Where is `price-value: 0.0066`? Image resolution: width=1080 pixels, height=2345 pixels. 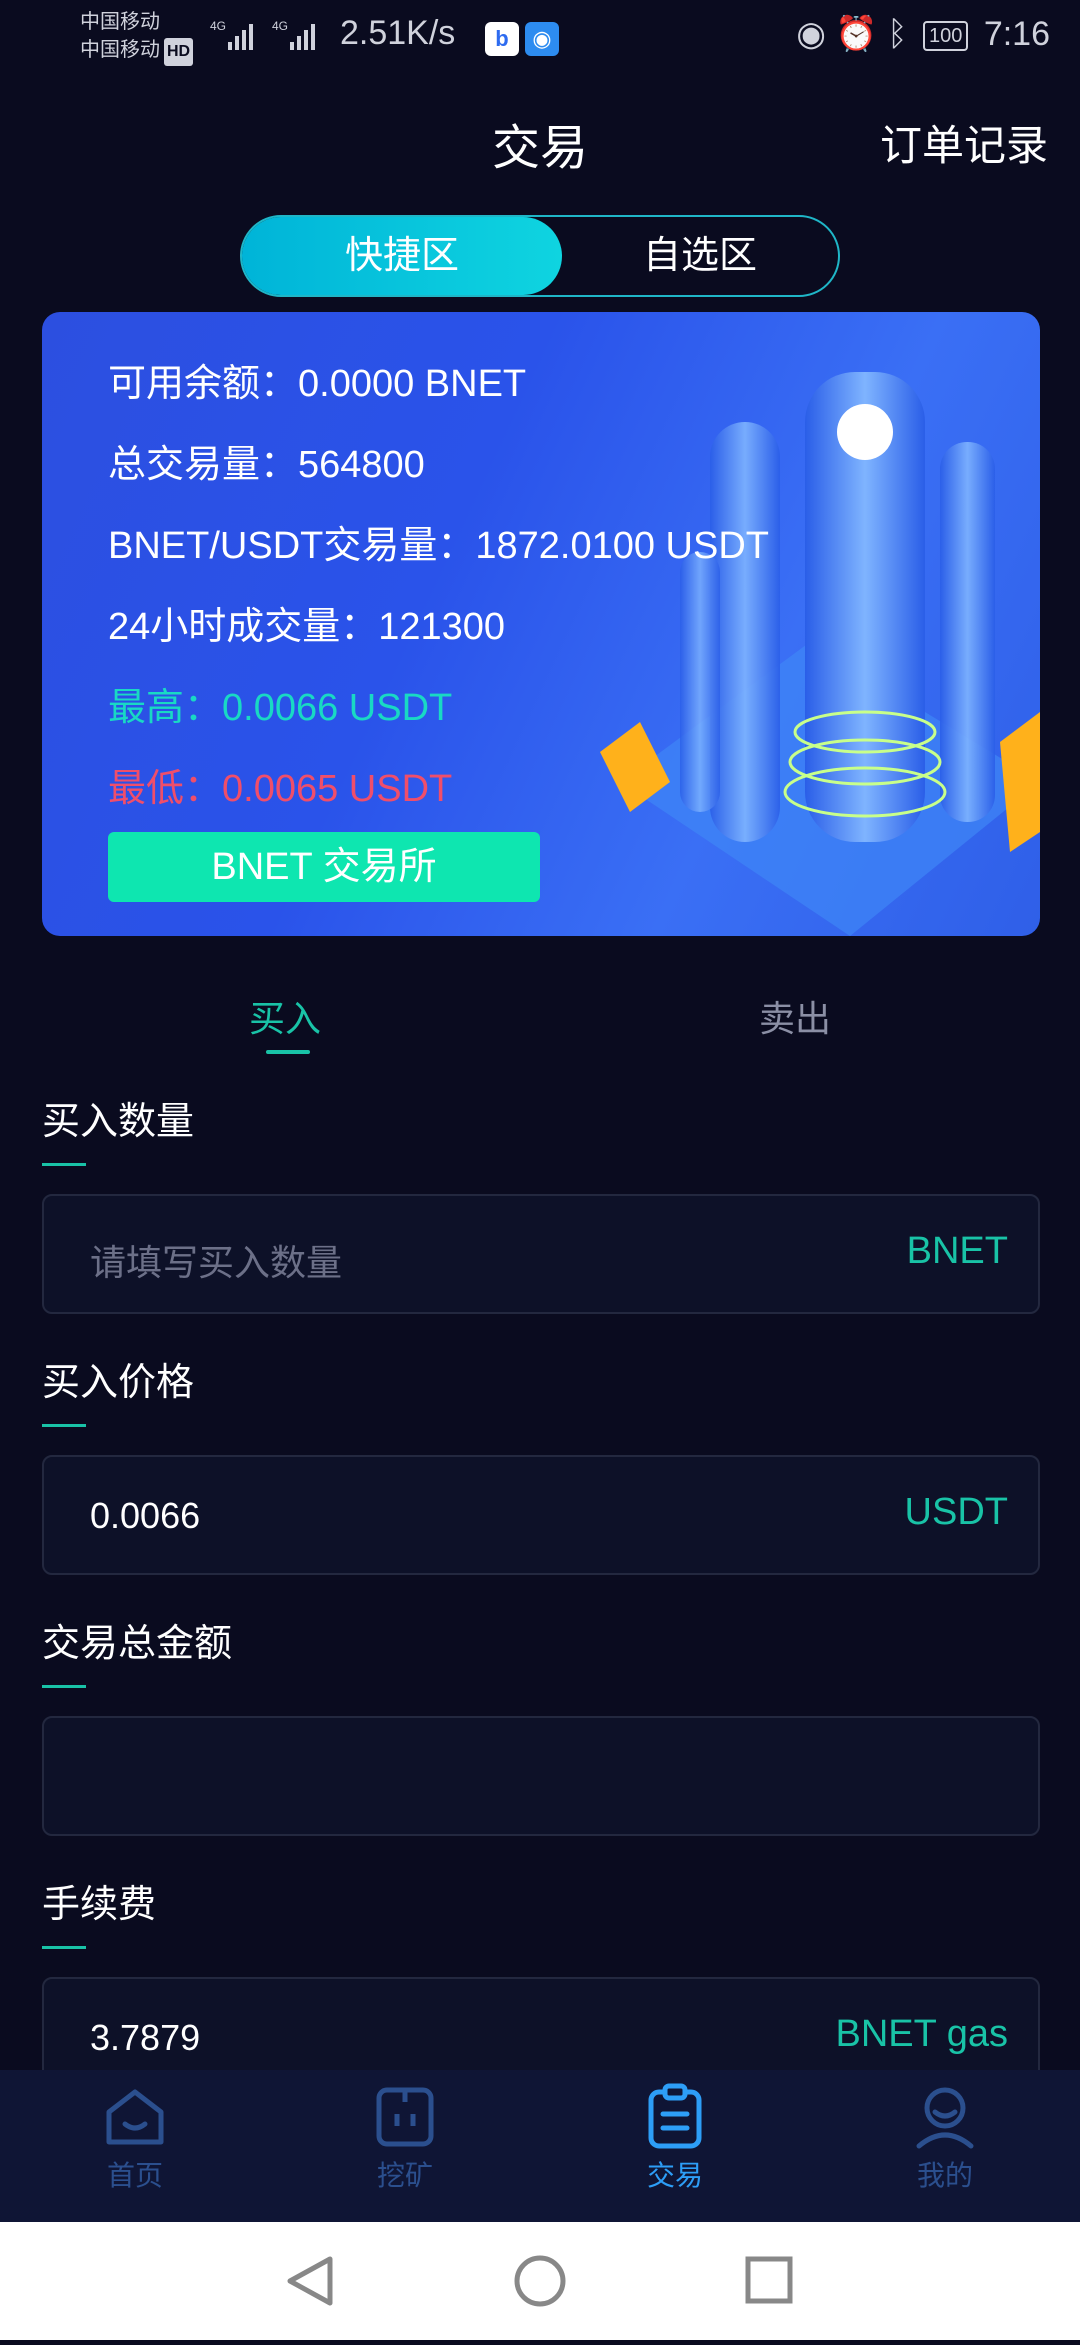 price-value: 0.0066 is located at coordinates (145, 1515).